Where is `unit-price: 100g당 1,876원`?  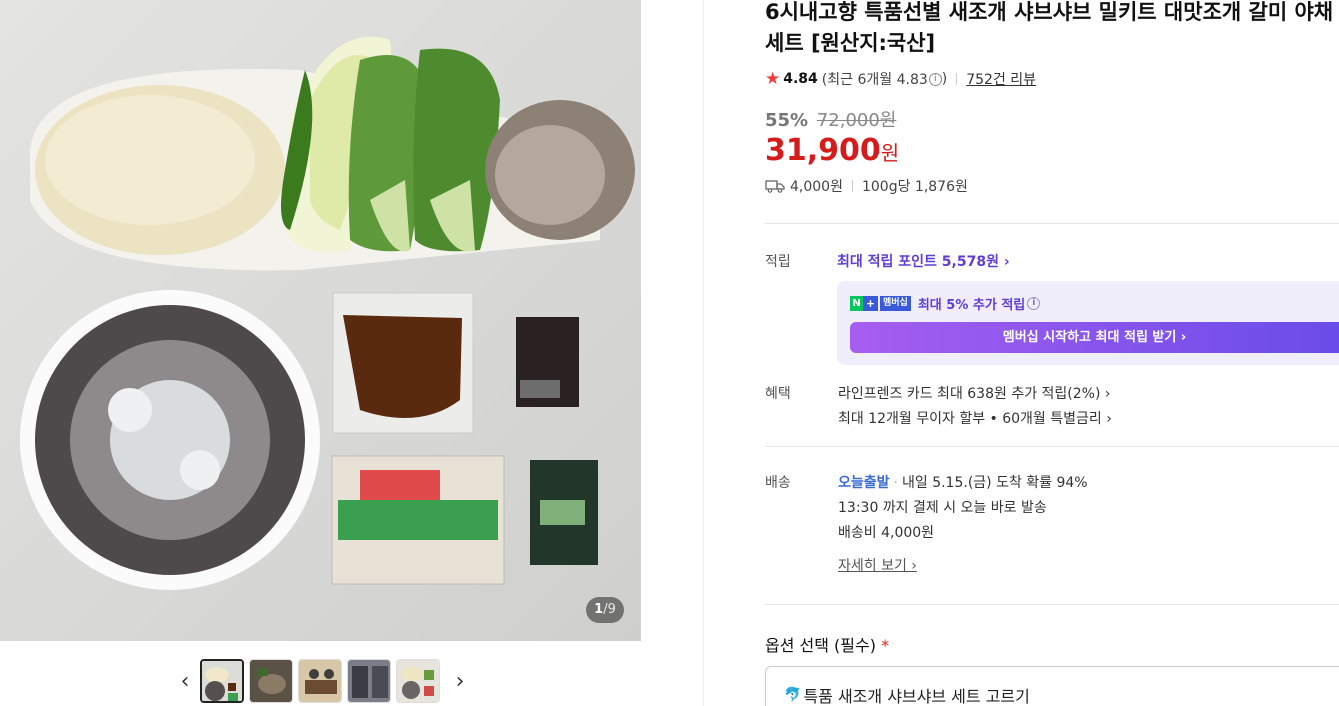
unit-price: 100g당 1,876원 is located at coordinates (914, 187).